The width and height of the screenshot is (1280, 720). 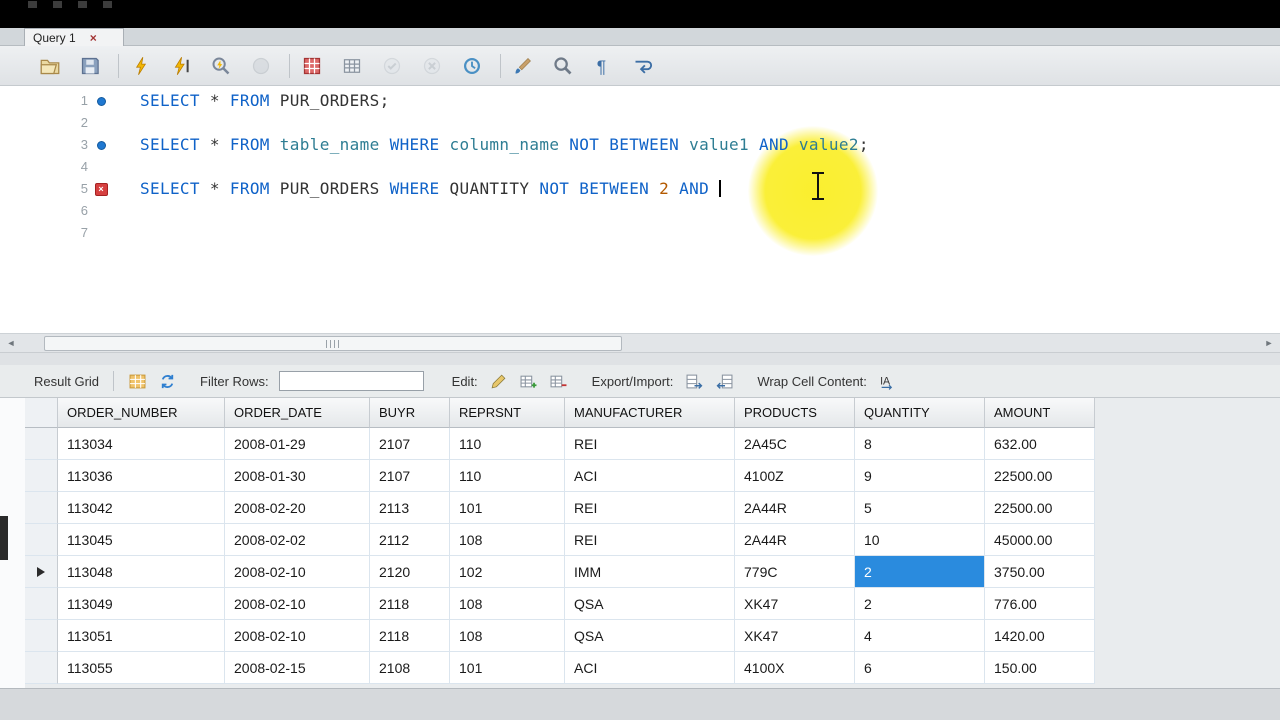 What do you see at coordinates (141, 540) in the screenshot?
I see `table-cell: 113045` at bounding box center [141, 540].